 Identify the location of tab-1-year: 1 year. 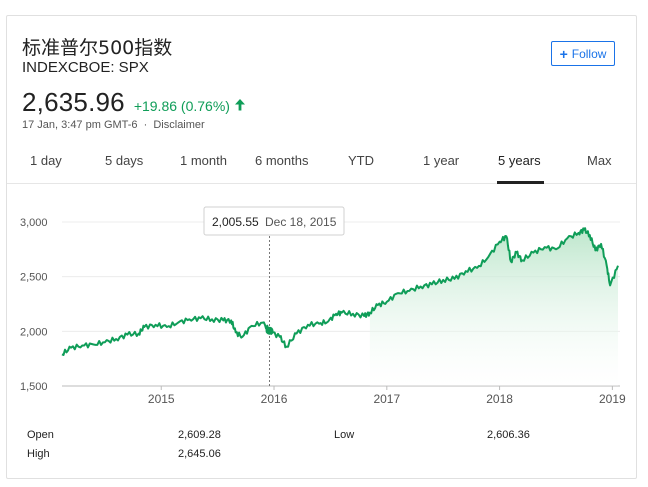
(441, 160).